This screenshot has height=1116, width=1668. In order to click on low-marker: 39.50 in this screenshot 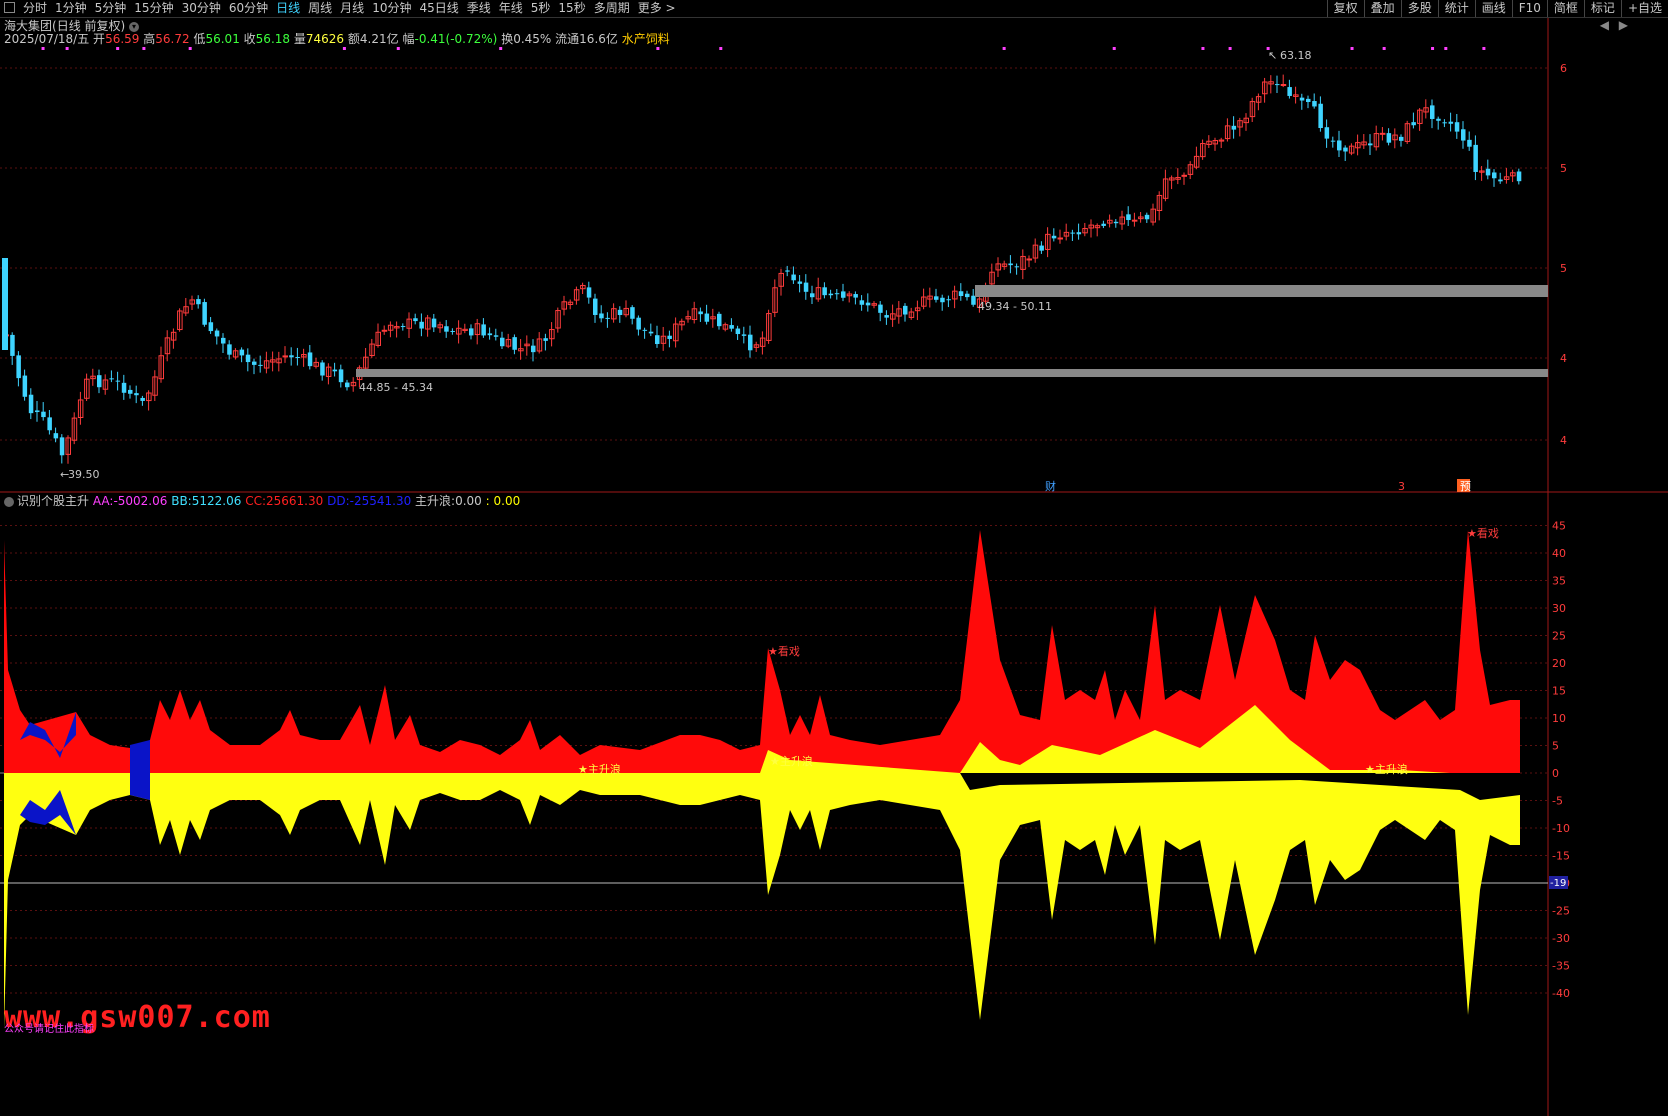, I will do `click(84, 474)`.